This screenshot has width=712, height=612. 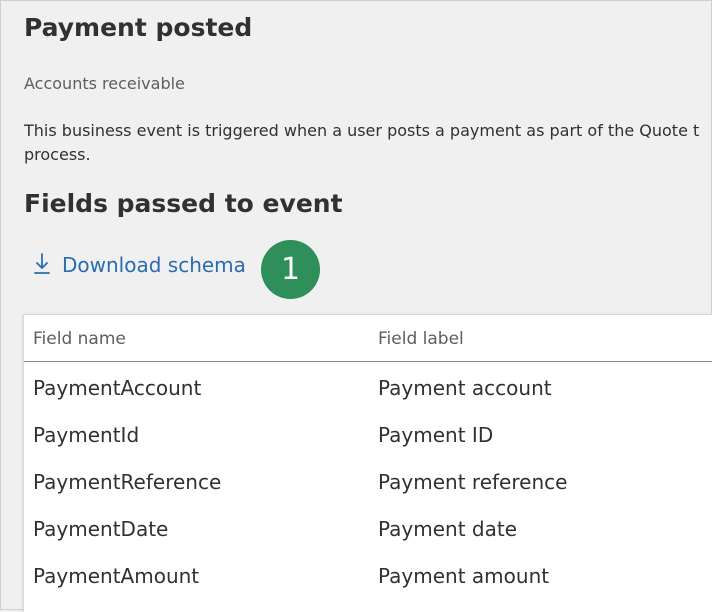 What do you see at coordinates (473, 482) in the screenshot?
I see `field-label-cell: Payment reference` at bounding box center [473, 482].